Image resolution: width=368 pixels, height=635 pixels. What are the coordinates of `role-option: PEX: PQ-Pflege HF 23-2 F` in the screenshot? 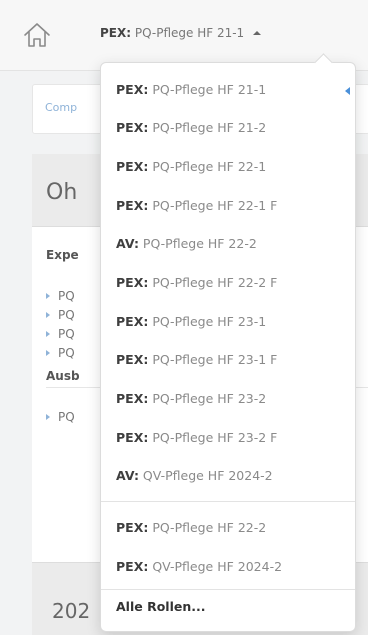 It's located at (228, 438).